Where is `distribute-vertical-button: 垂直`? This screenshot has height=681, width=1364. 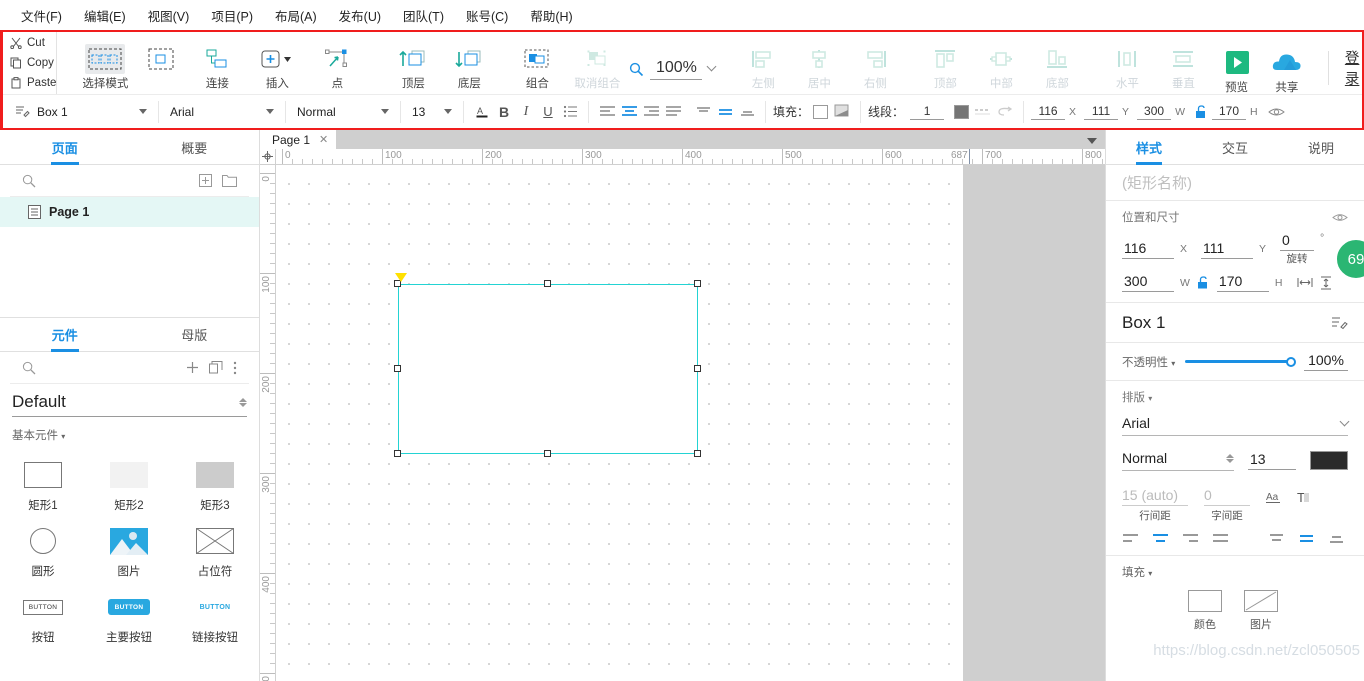
distribute-vertical-button: 垂直 is located at coordinates (1183, 64).